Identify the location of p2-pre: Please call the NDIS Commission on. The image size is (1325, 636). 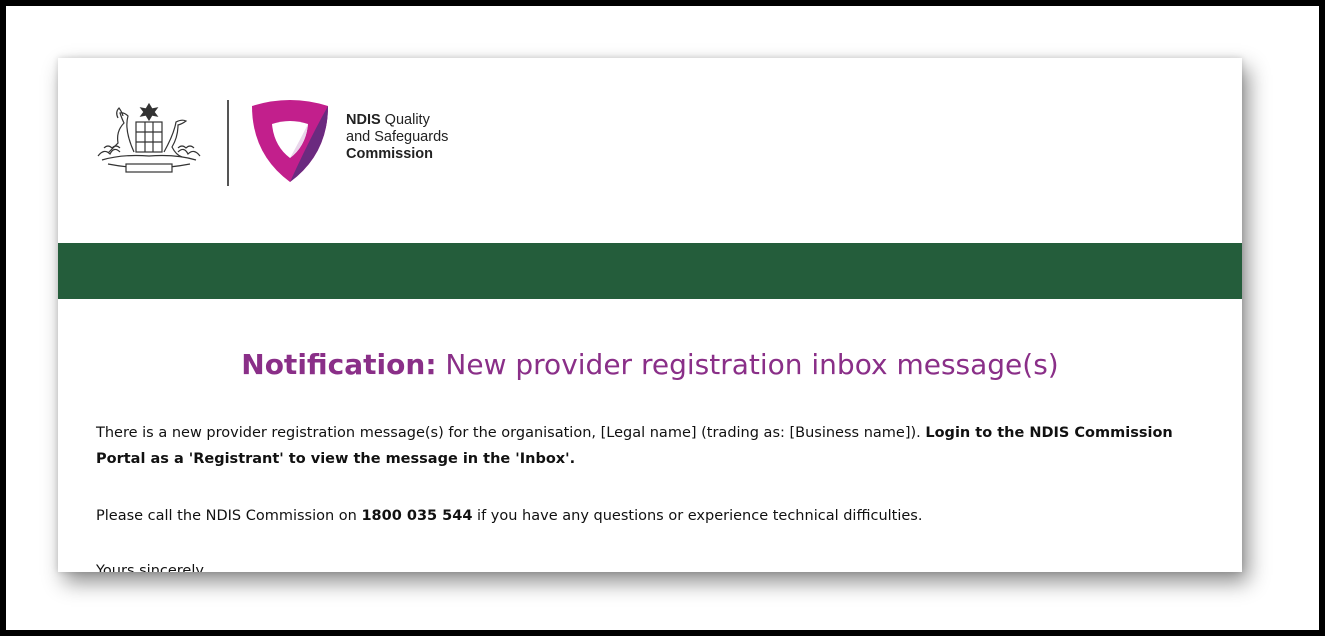
(229, 516).